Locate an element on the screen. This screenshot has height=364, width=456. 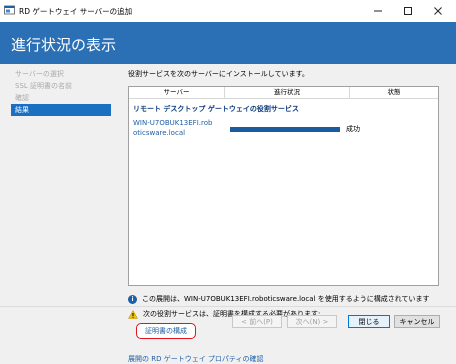
maximize-icon is located at coordinates (408, 11).